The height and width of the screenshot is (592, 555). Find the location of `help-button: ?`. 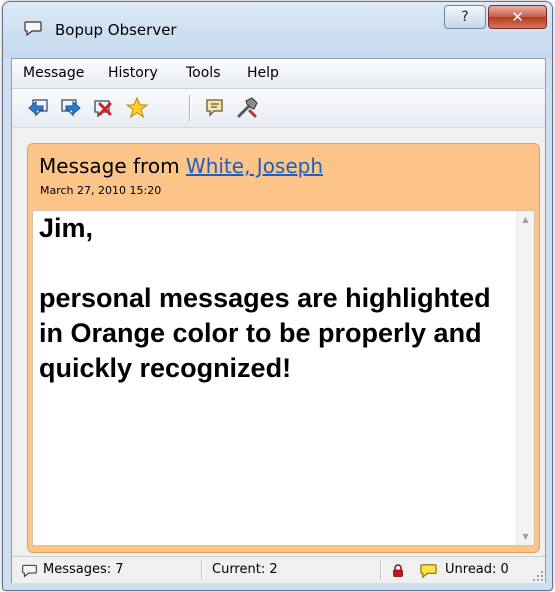

help-button: ? is located at coordinates (465, 17).